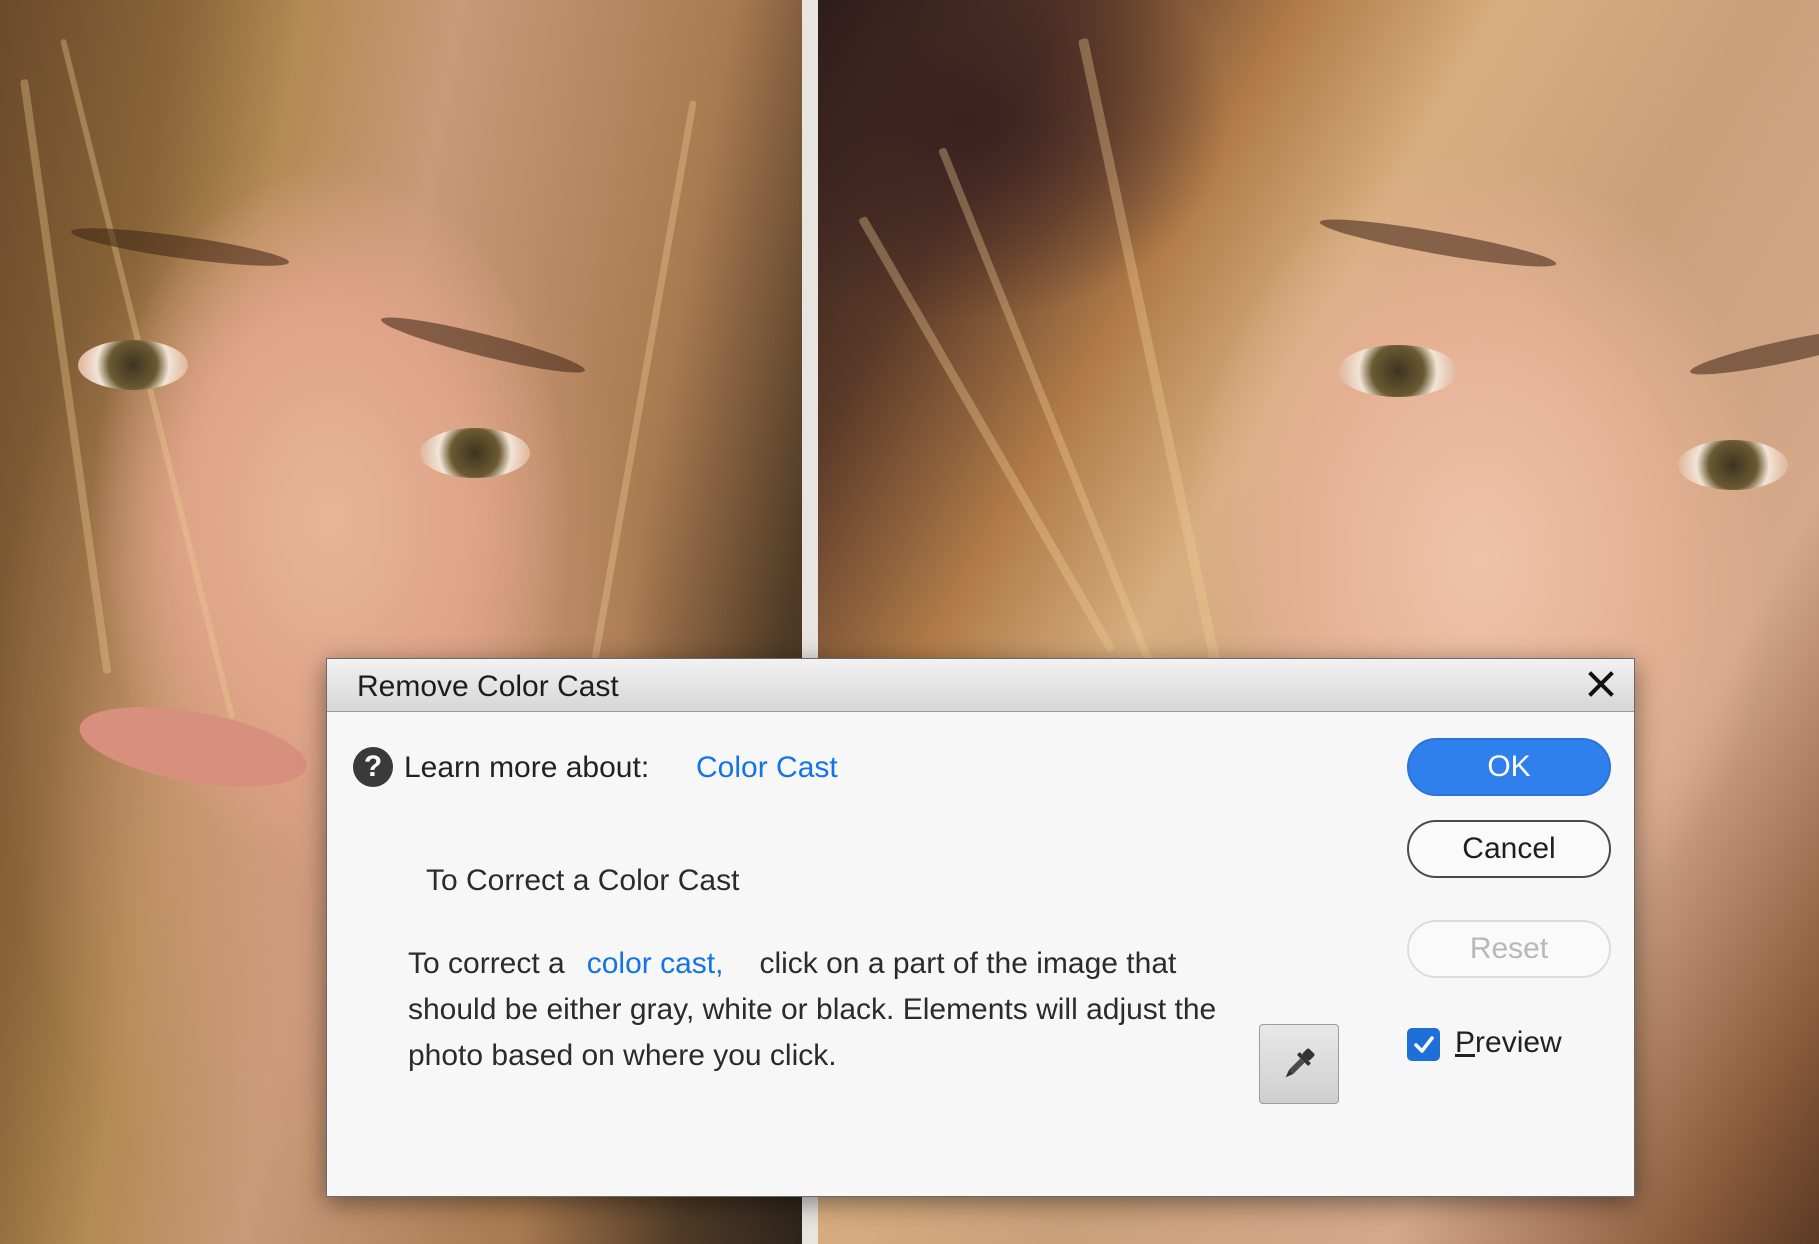  I want to click on section-heading: To Correct a Color Cast, so click(583, 880).